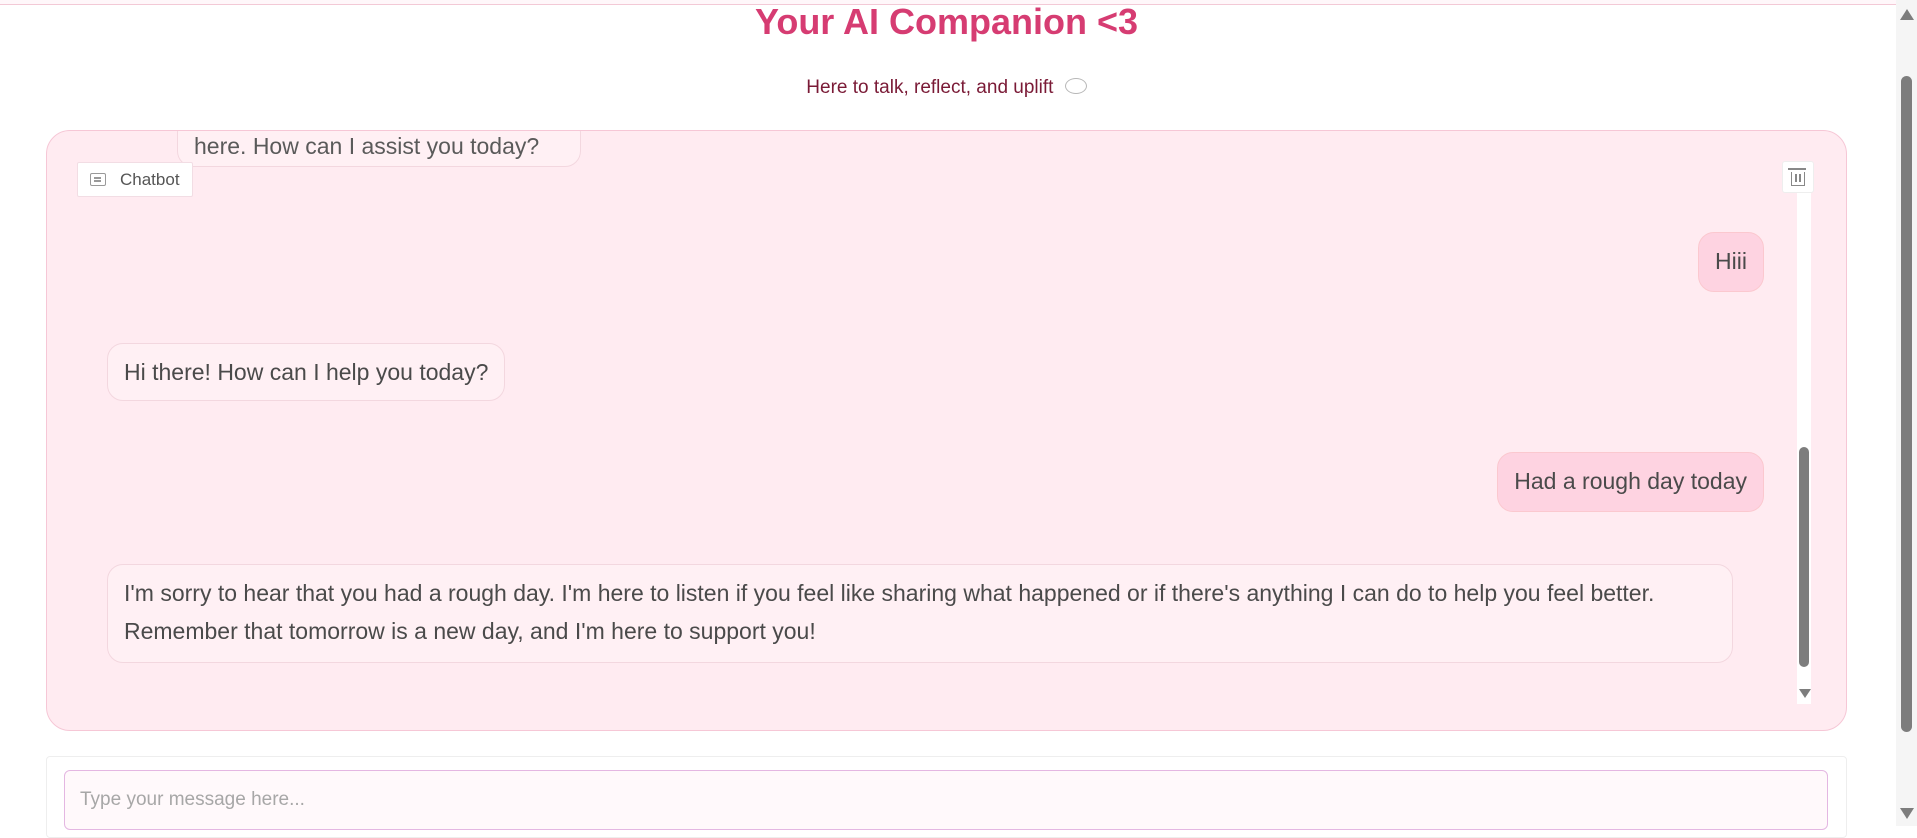 This screenshot has height=838, width=1917. What do you see at coordinates (930, 87) in the screenshot?
I see `subtitle-text: Here to talk, reflect, and uplift` at bounding box center [930, 87].